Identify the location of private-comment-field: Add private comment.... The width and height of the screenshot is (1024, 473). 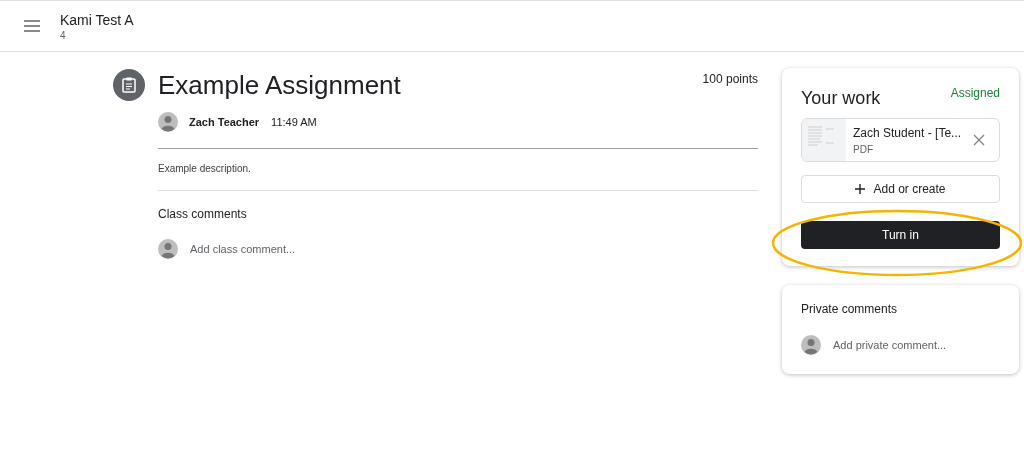
(916, 345).